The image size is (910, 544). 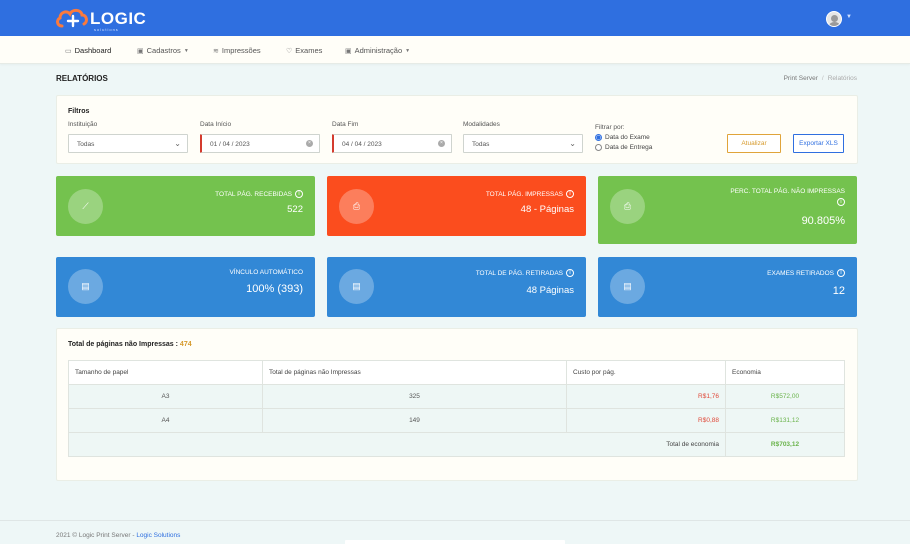 I want to click on stat-value: 90.805%, so click(x=823, y=221).